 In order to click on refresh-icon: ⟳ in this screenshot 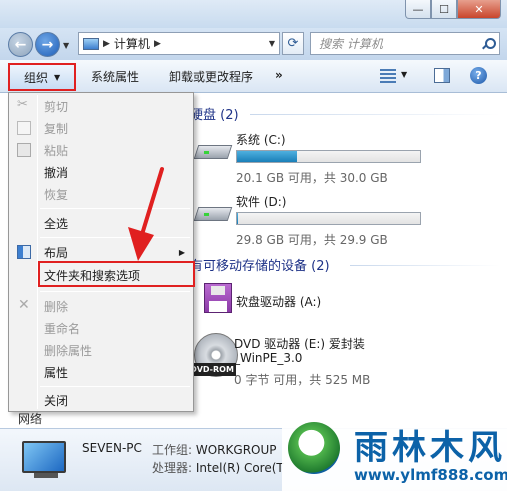, I will do `click(293, 43)`.